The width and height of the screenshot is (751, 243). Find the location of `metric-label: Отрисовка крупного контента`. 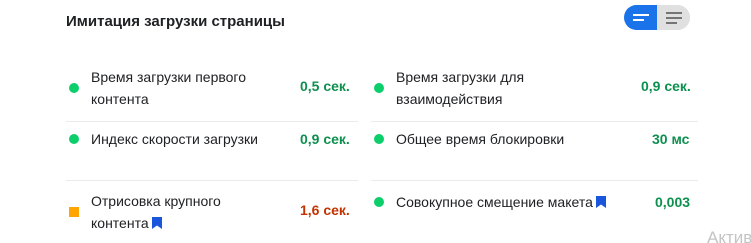

metric-label: Отрисовка крупного контента is located at coordinates (156, 212).